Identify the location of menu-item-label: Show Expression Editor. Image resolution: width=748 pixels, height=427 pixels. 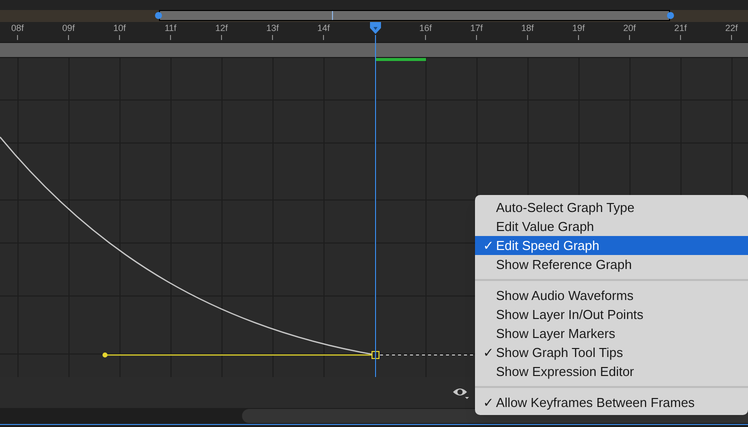
(565, 371).